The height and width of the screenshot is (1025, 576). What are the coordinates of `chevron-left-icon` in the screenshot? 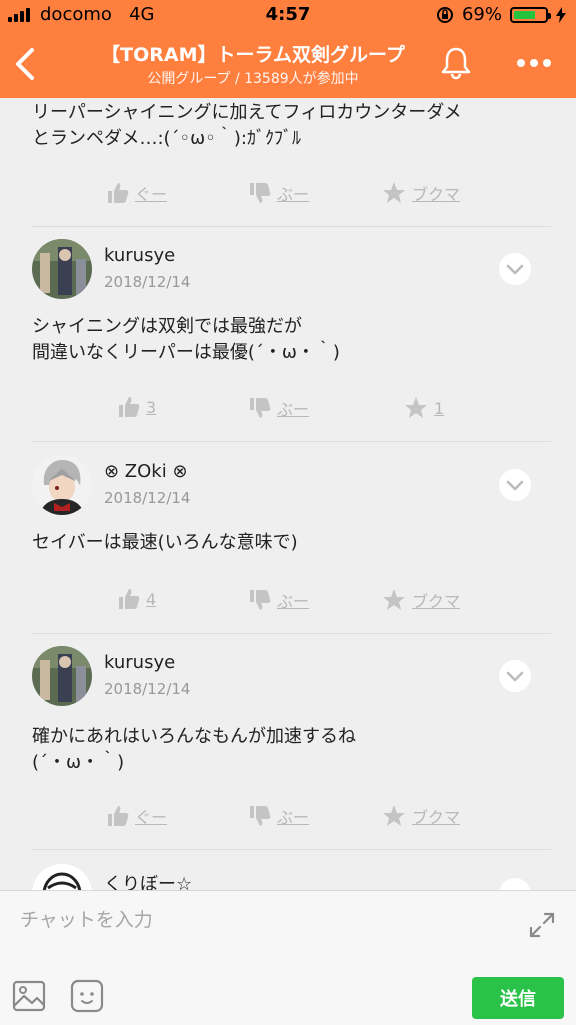 It's located at (25, 64).